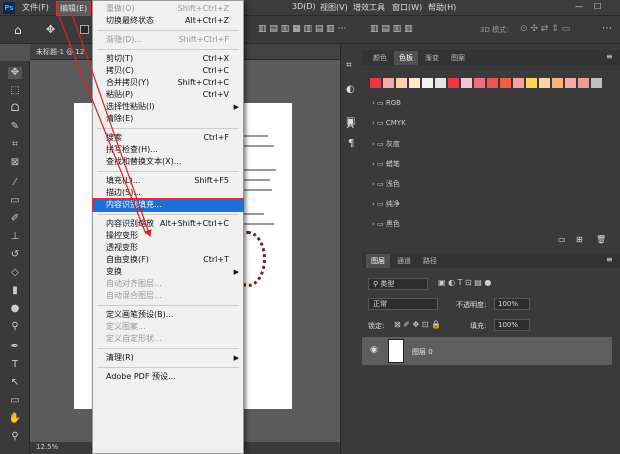 Image resolution: width=620 pixels, height=454 pixels. What do you see at coordinates (487, 351) in the screenshot?
I see `layer-row: ◉ 图层 0` at bounding box center [487, 351].